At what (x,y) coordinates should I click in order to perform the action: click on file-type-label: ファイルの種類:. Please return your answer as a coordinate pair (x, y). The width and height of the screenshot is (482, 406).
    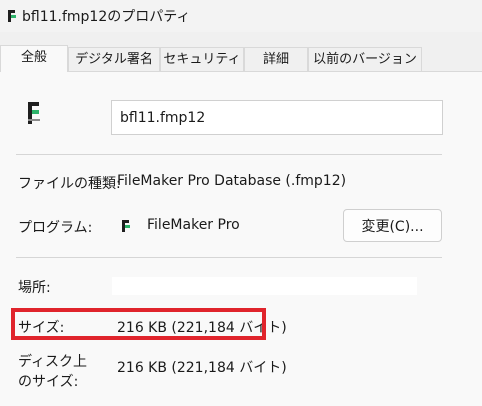
    Looking at the image, I should click on (69, 184).